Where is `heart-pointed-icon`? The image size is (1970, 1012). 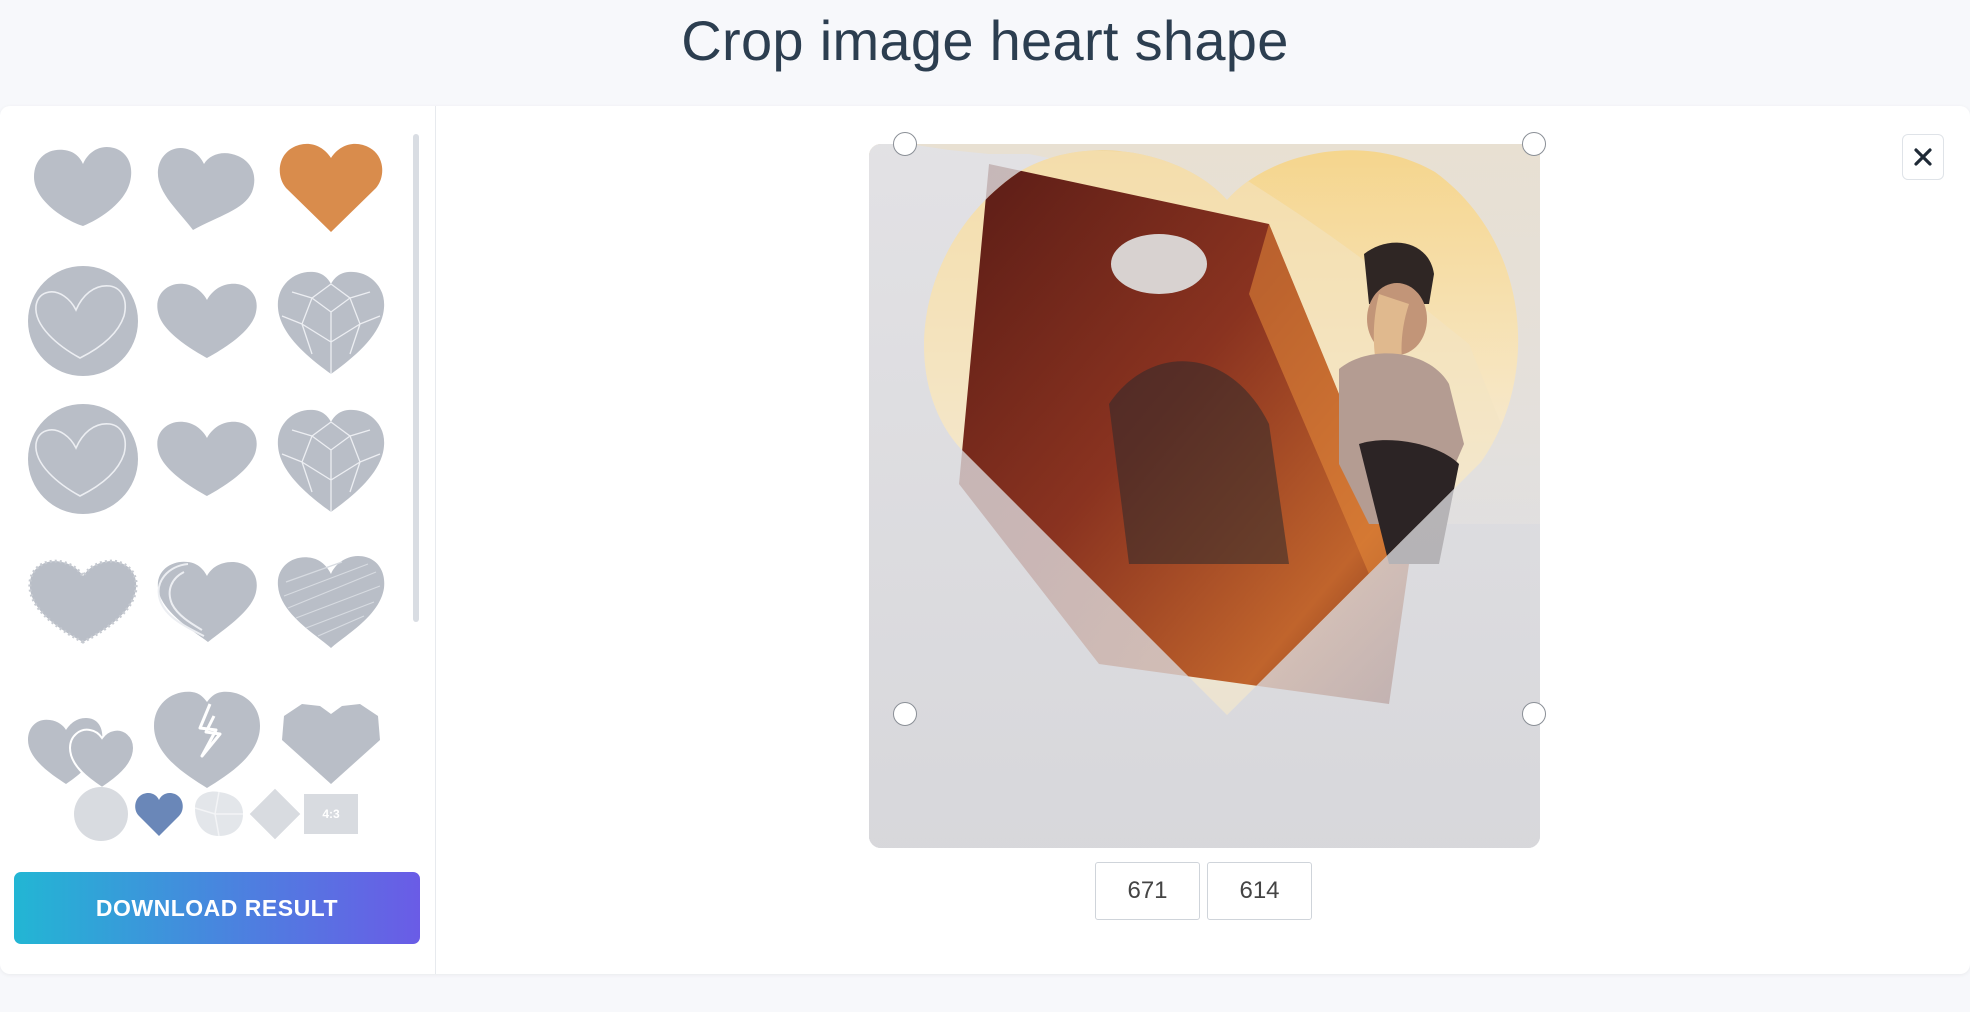 heart-pointed-icon is located at coordinates (331, 187).